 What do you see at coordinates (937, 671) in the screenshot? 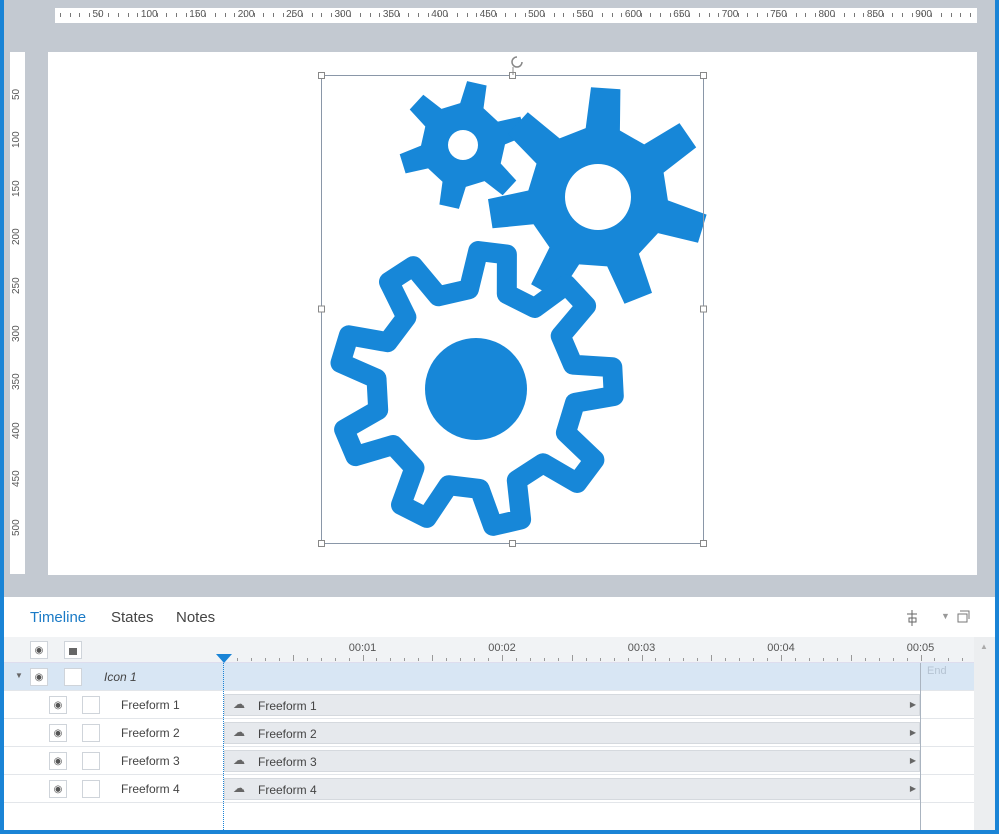
I see `end-label: End` at bounding box center [937, 671].